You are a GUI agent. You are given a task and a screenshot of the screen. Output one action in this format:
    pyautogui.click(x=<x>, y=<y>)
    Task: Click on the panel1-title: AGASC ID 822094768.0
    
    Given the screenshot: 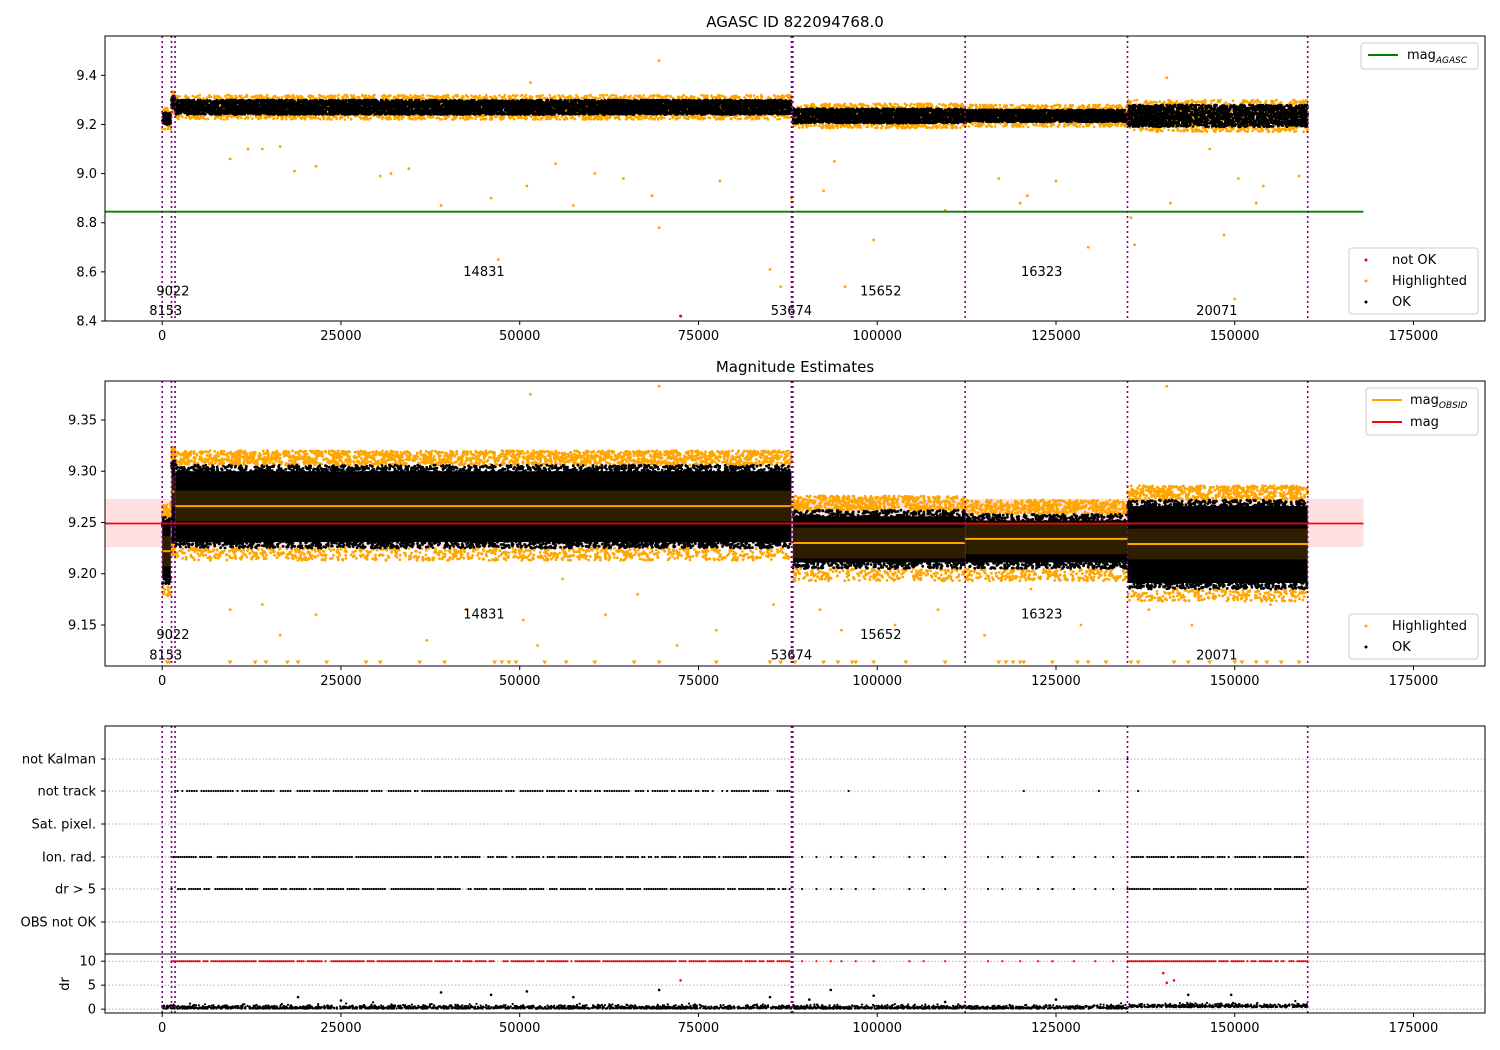 What is the action you would take?
    pyautogui.click(x=795, y=22)
    